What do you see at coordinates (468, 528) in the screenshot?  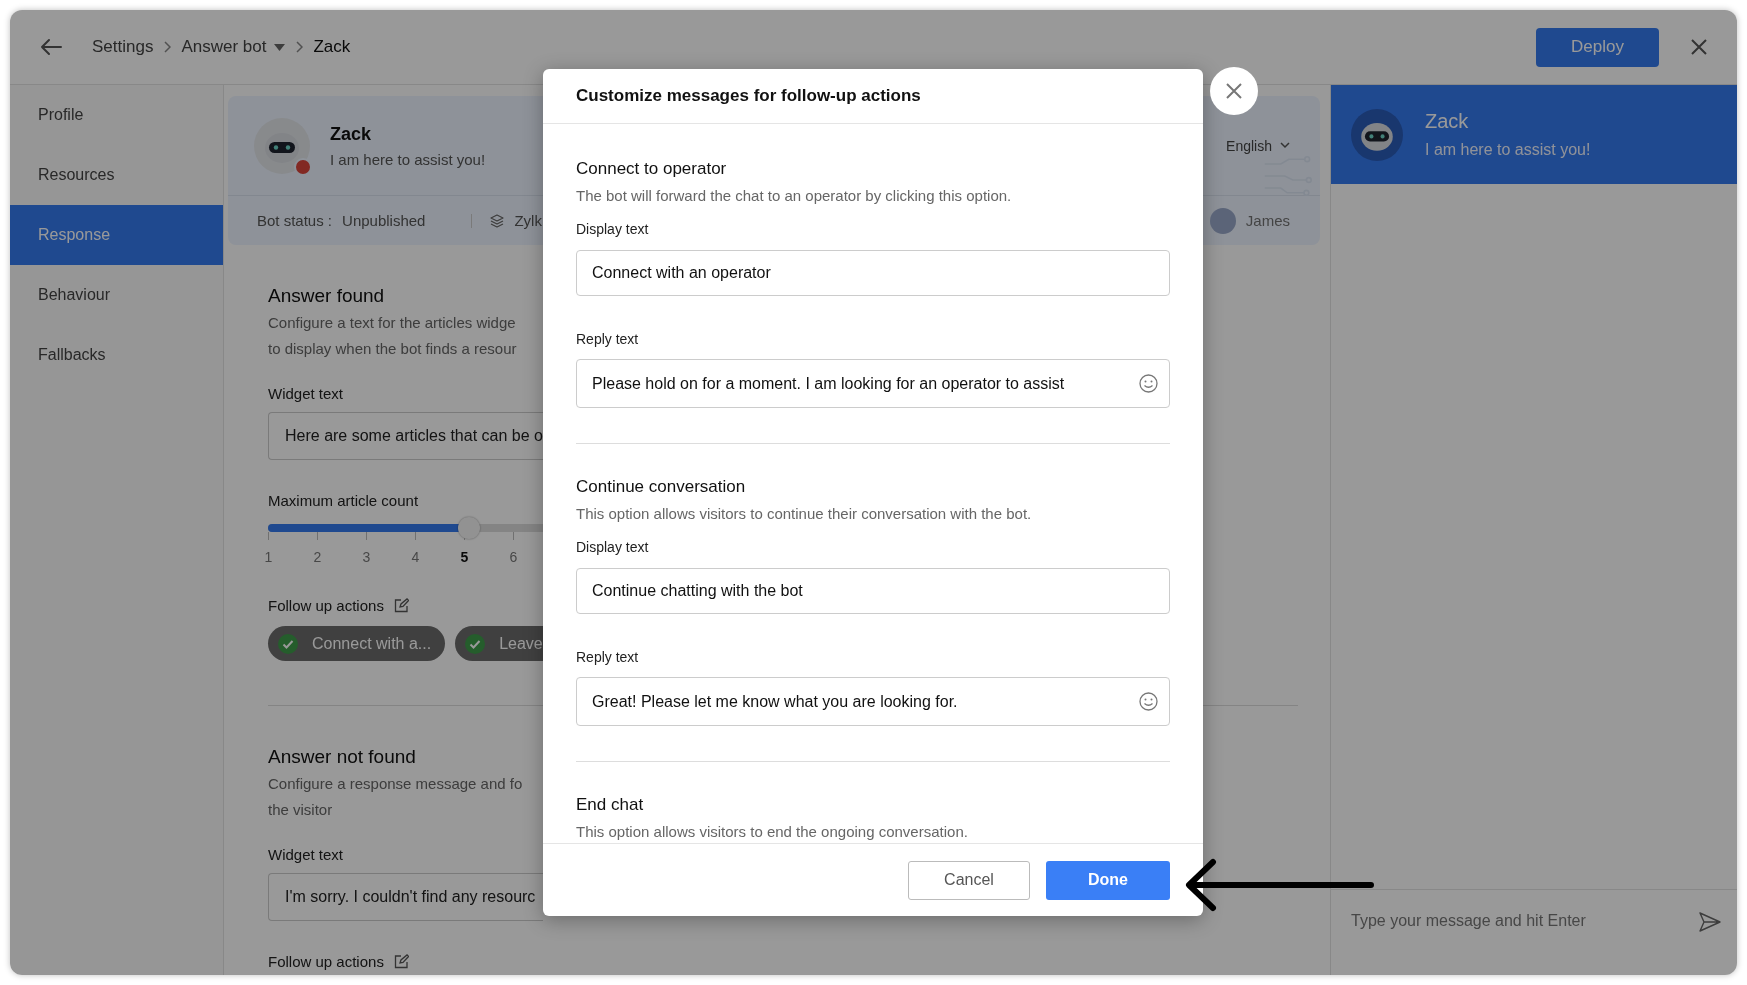 I see `slider-thumb` at bounding box center [468, 528].